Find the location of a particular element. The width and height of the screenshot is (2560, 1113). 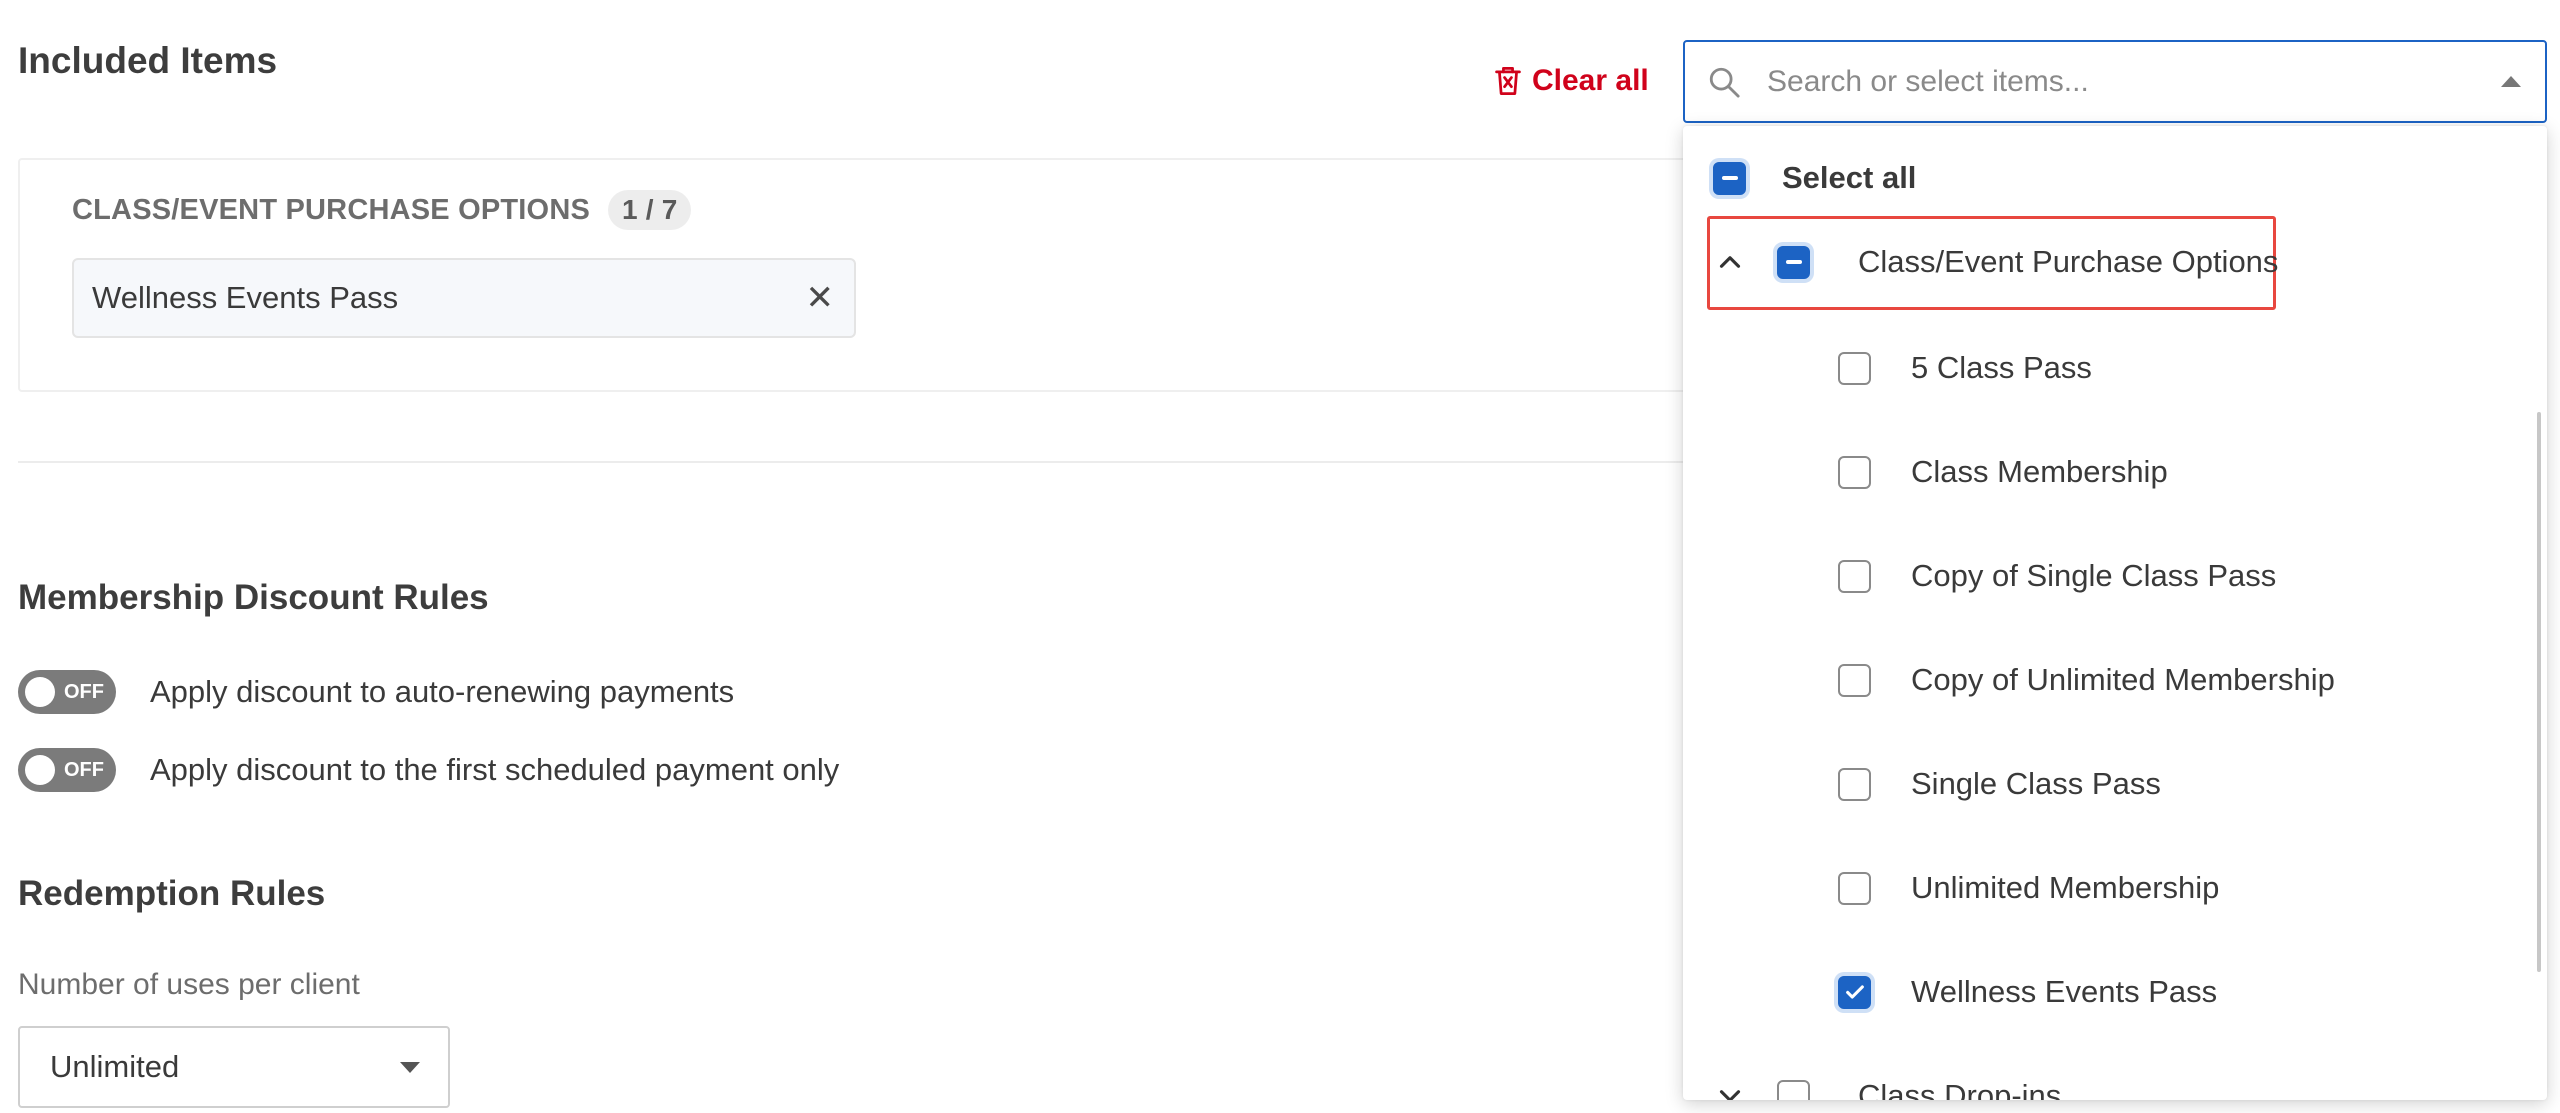

redemption-rules-title: Redemption Rules is located at coordinates (172, 893).